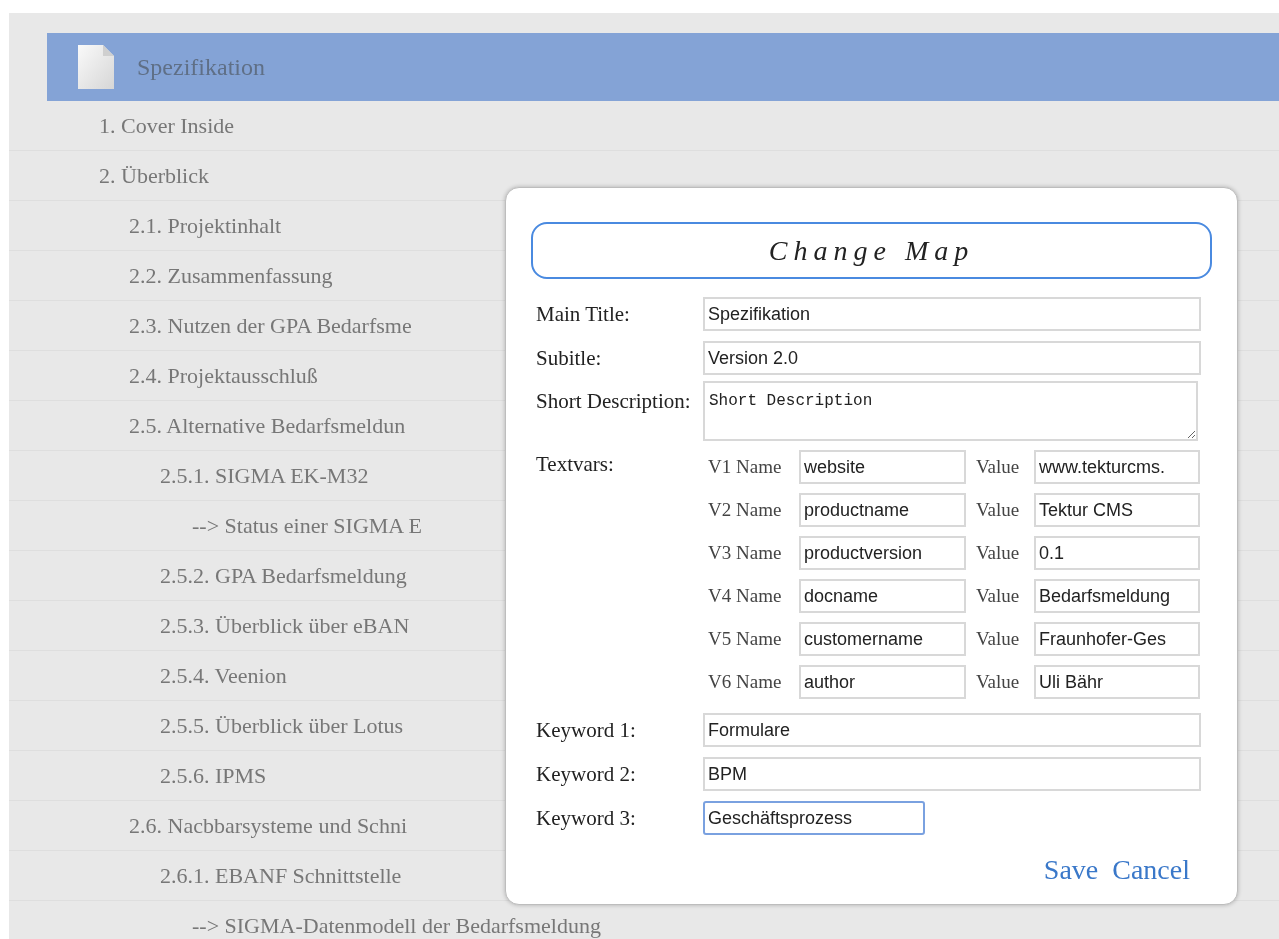 This screenshot has height=939, width=1279. I want to click on main-title-field: Spezifikation, so click(952, 314).